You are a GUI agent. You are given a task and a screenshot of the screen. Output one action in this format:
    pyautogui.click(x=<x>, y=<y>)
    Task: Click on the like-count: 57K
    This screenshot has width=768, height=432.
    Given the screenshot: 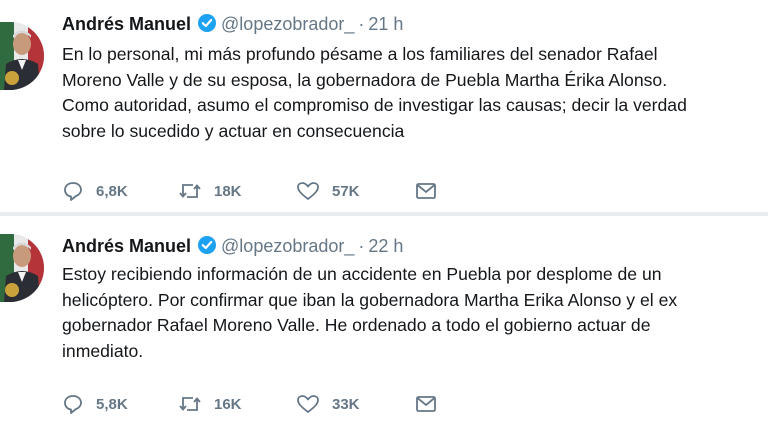 What is the action you would take?
    pyautogui.click(x=346, y=191)
    